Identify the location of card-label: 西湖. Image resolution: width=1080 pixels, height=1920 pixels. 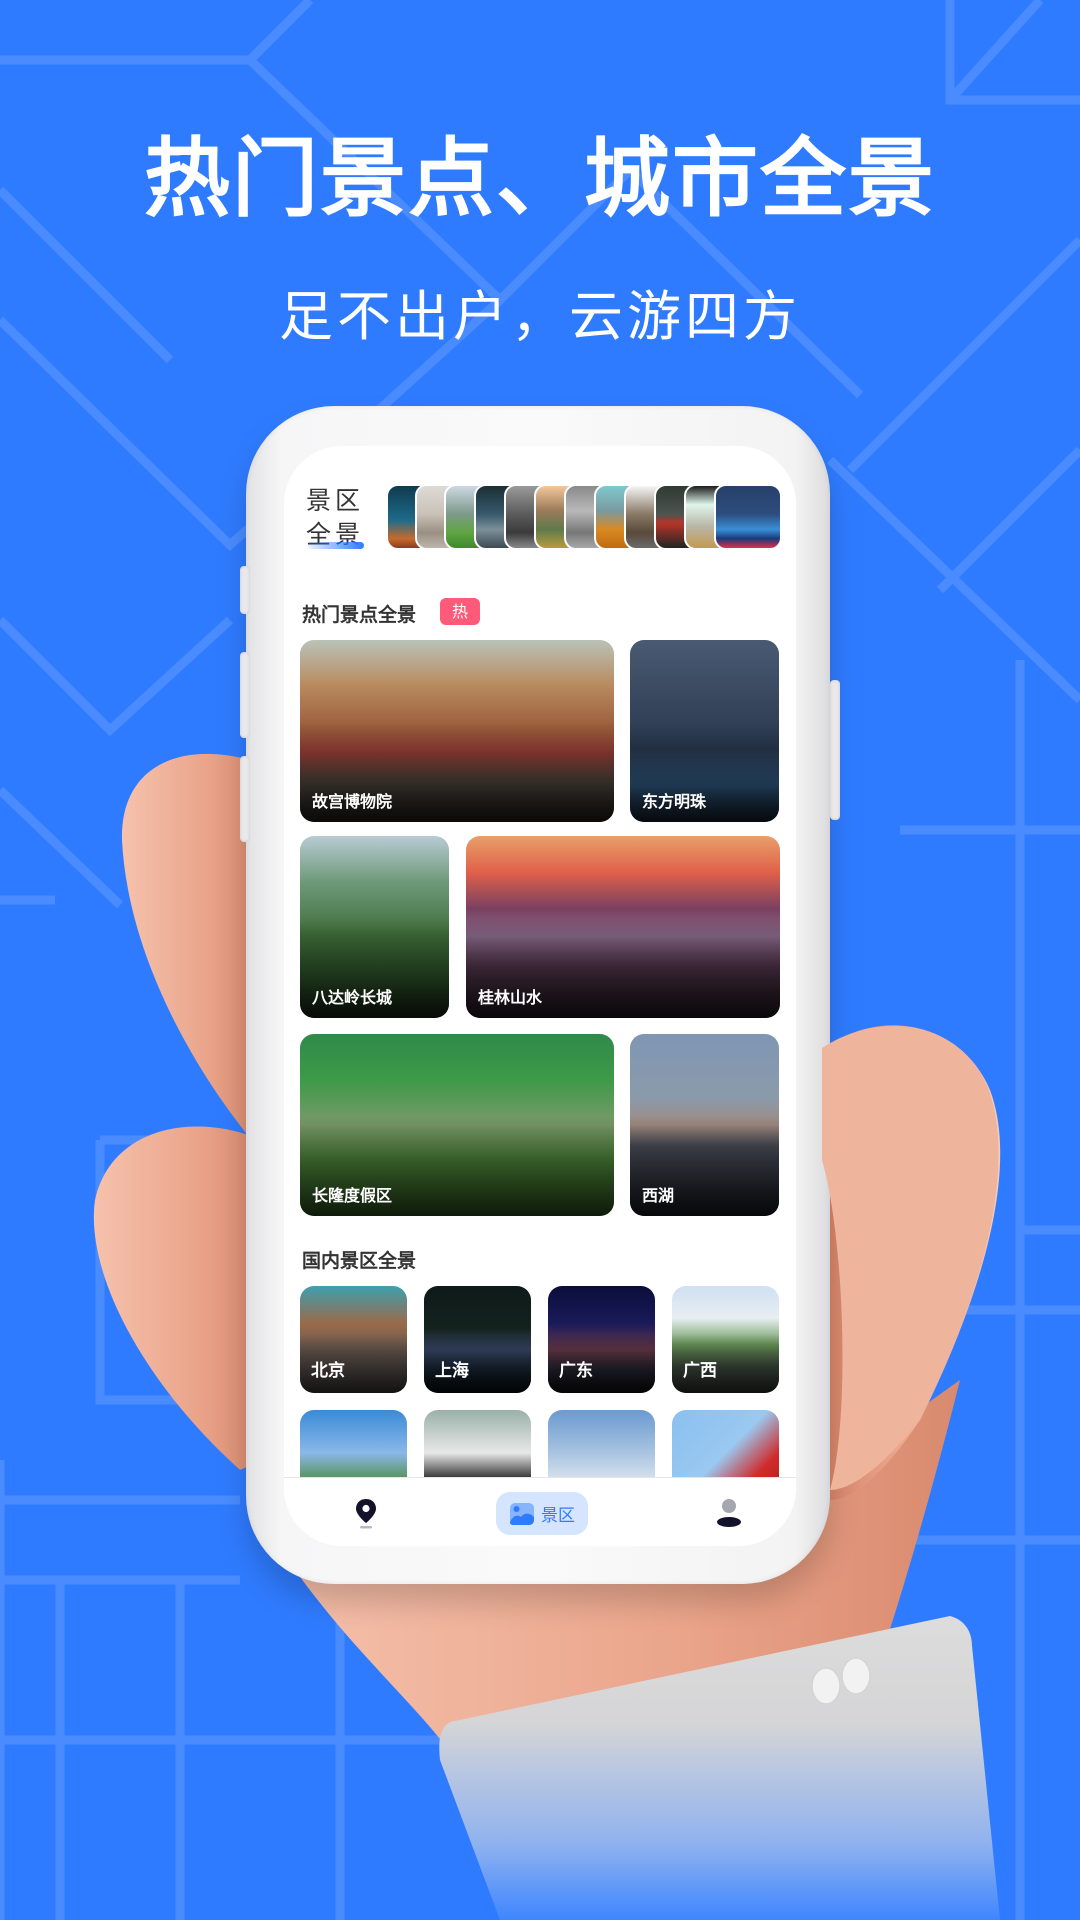
(658, 1195).